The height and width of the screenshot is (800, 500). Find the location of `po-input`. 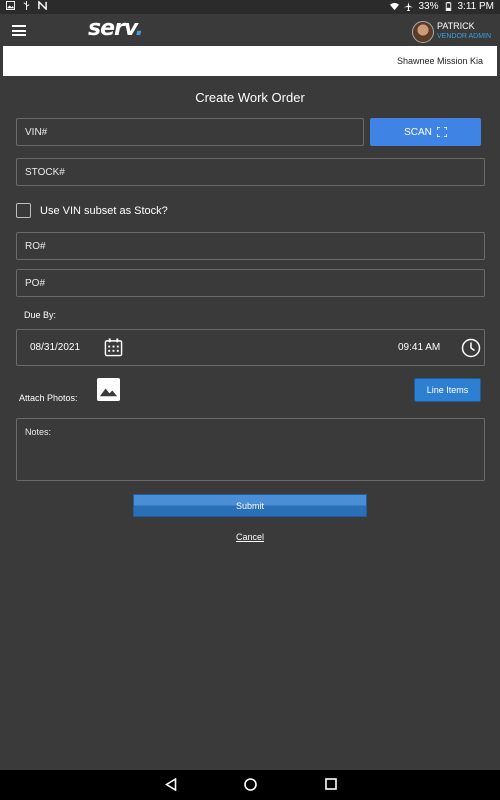

po-input is located at coordinates (250, 283).